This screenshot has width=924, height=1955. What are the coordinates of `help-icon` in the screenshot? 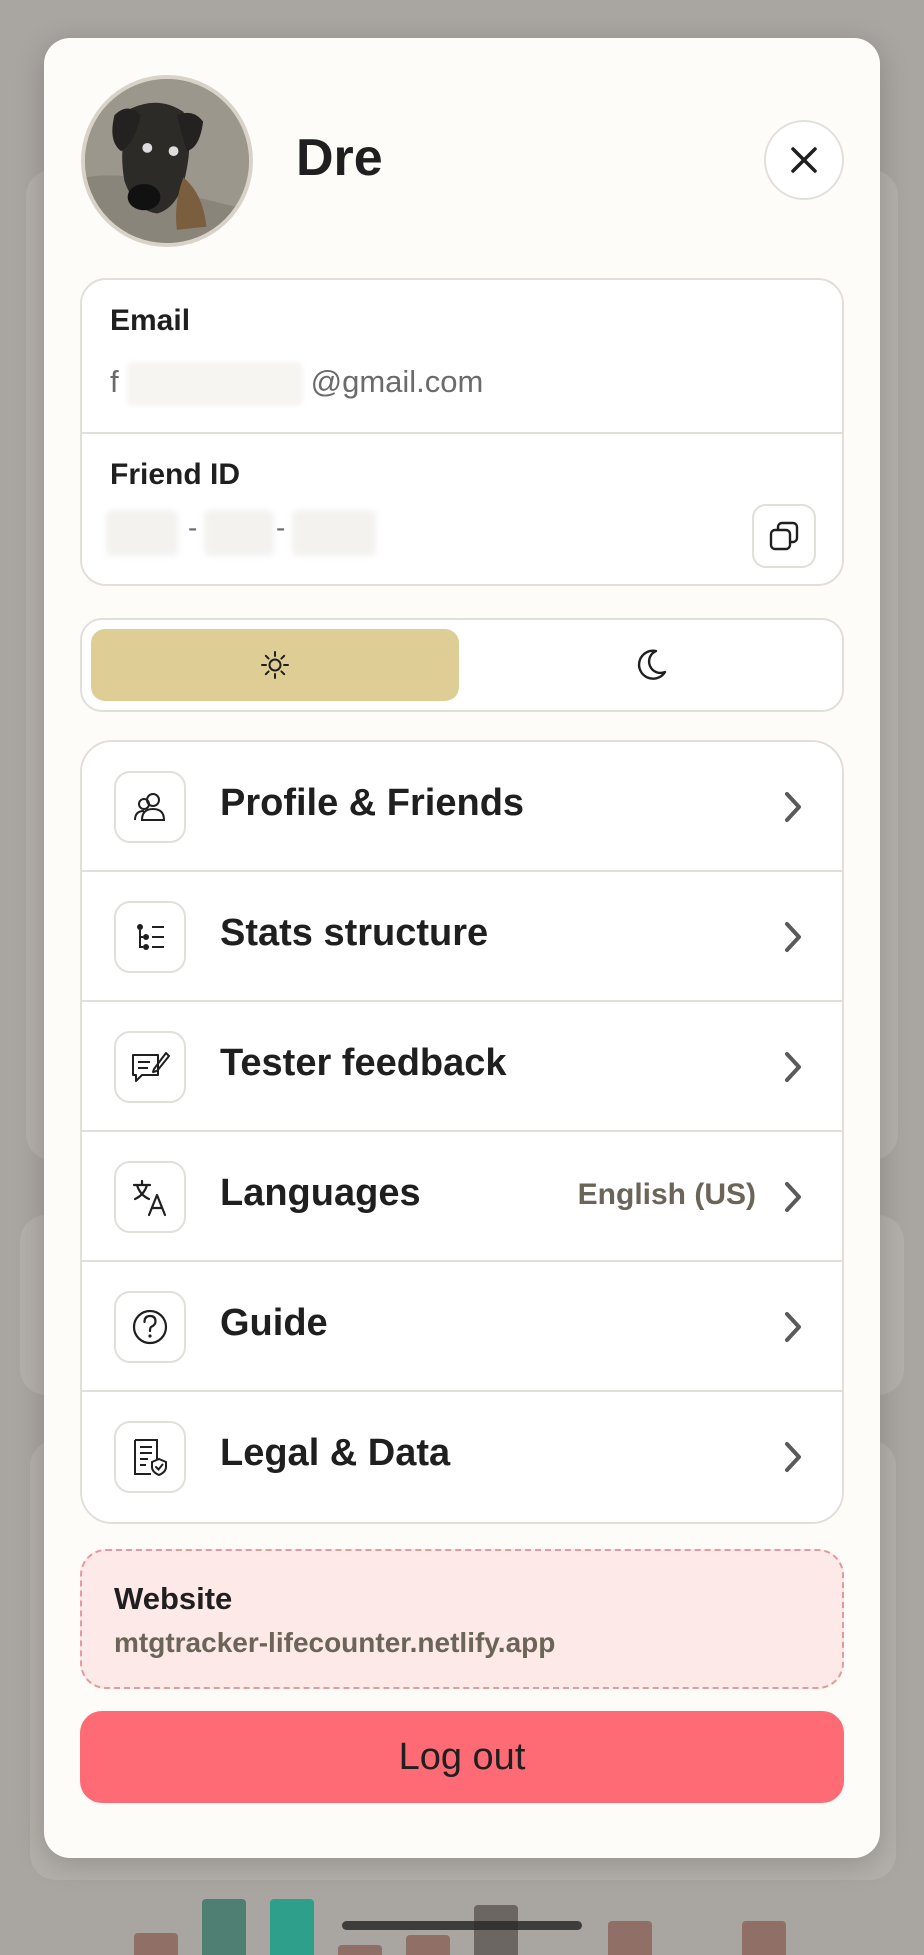 It's located at (150, 1327).